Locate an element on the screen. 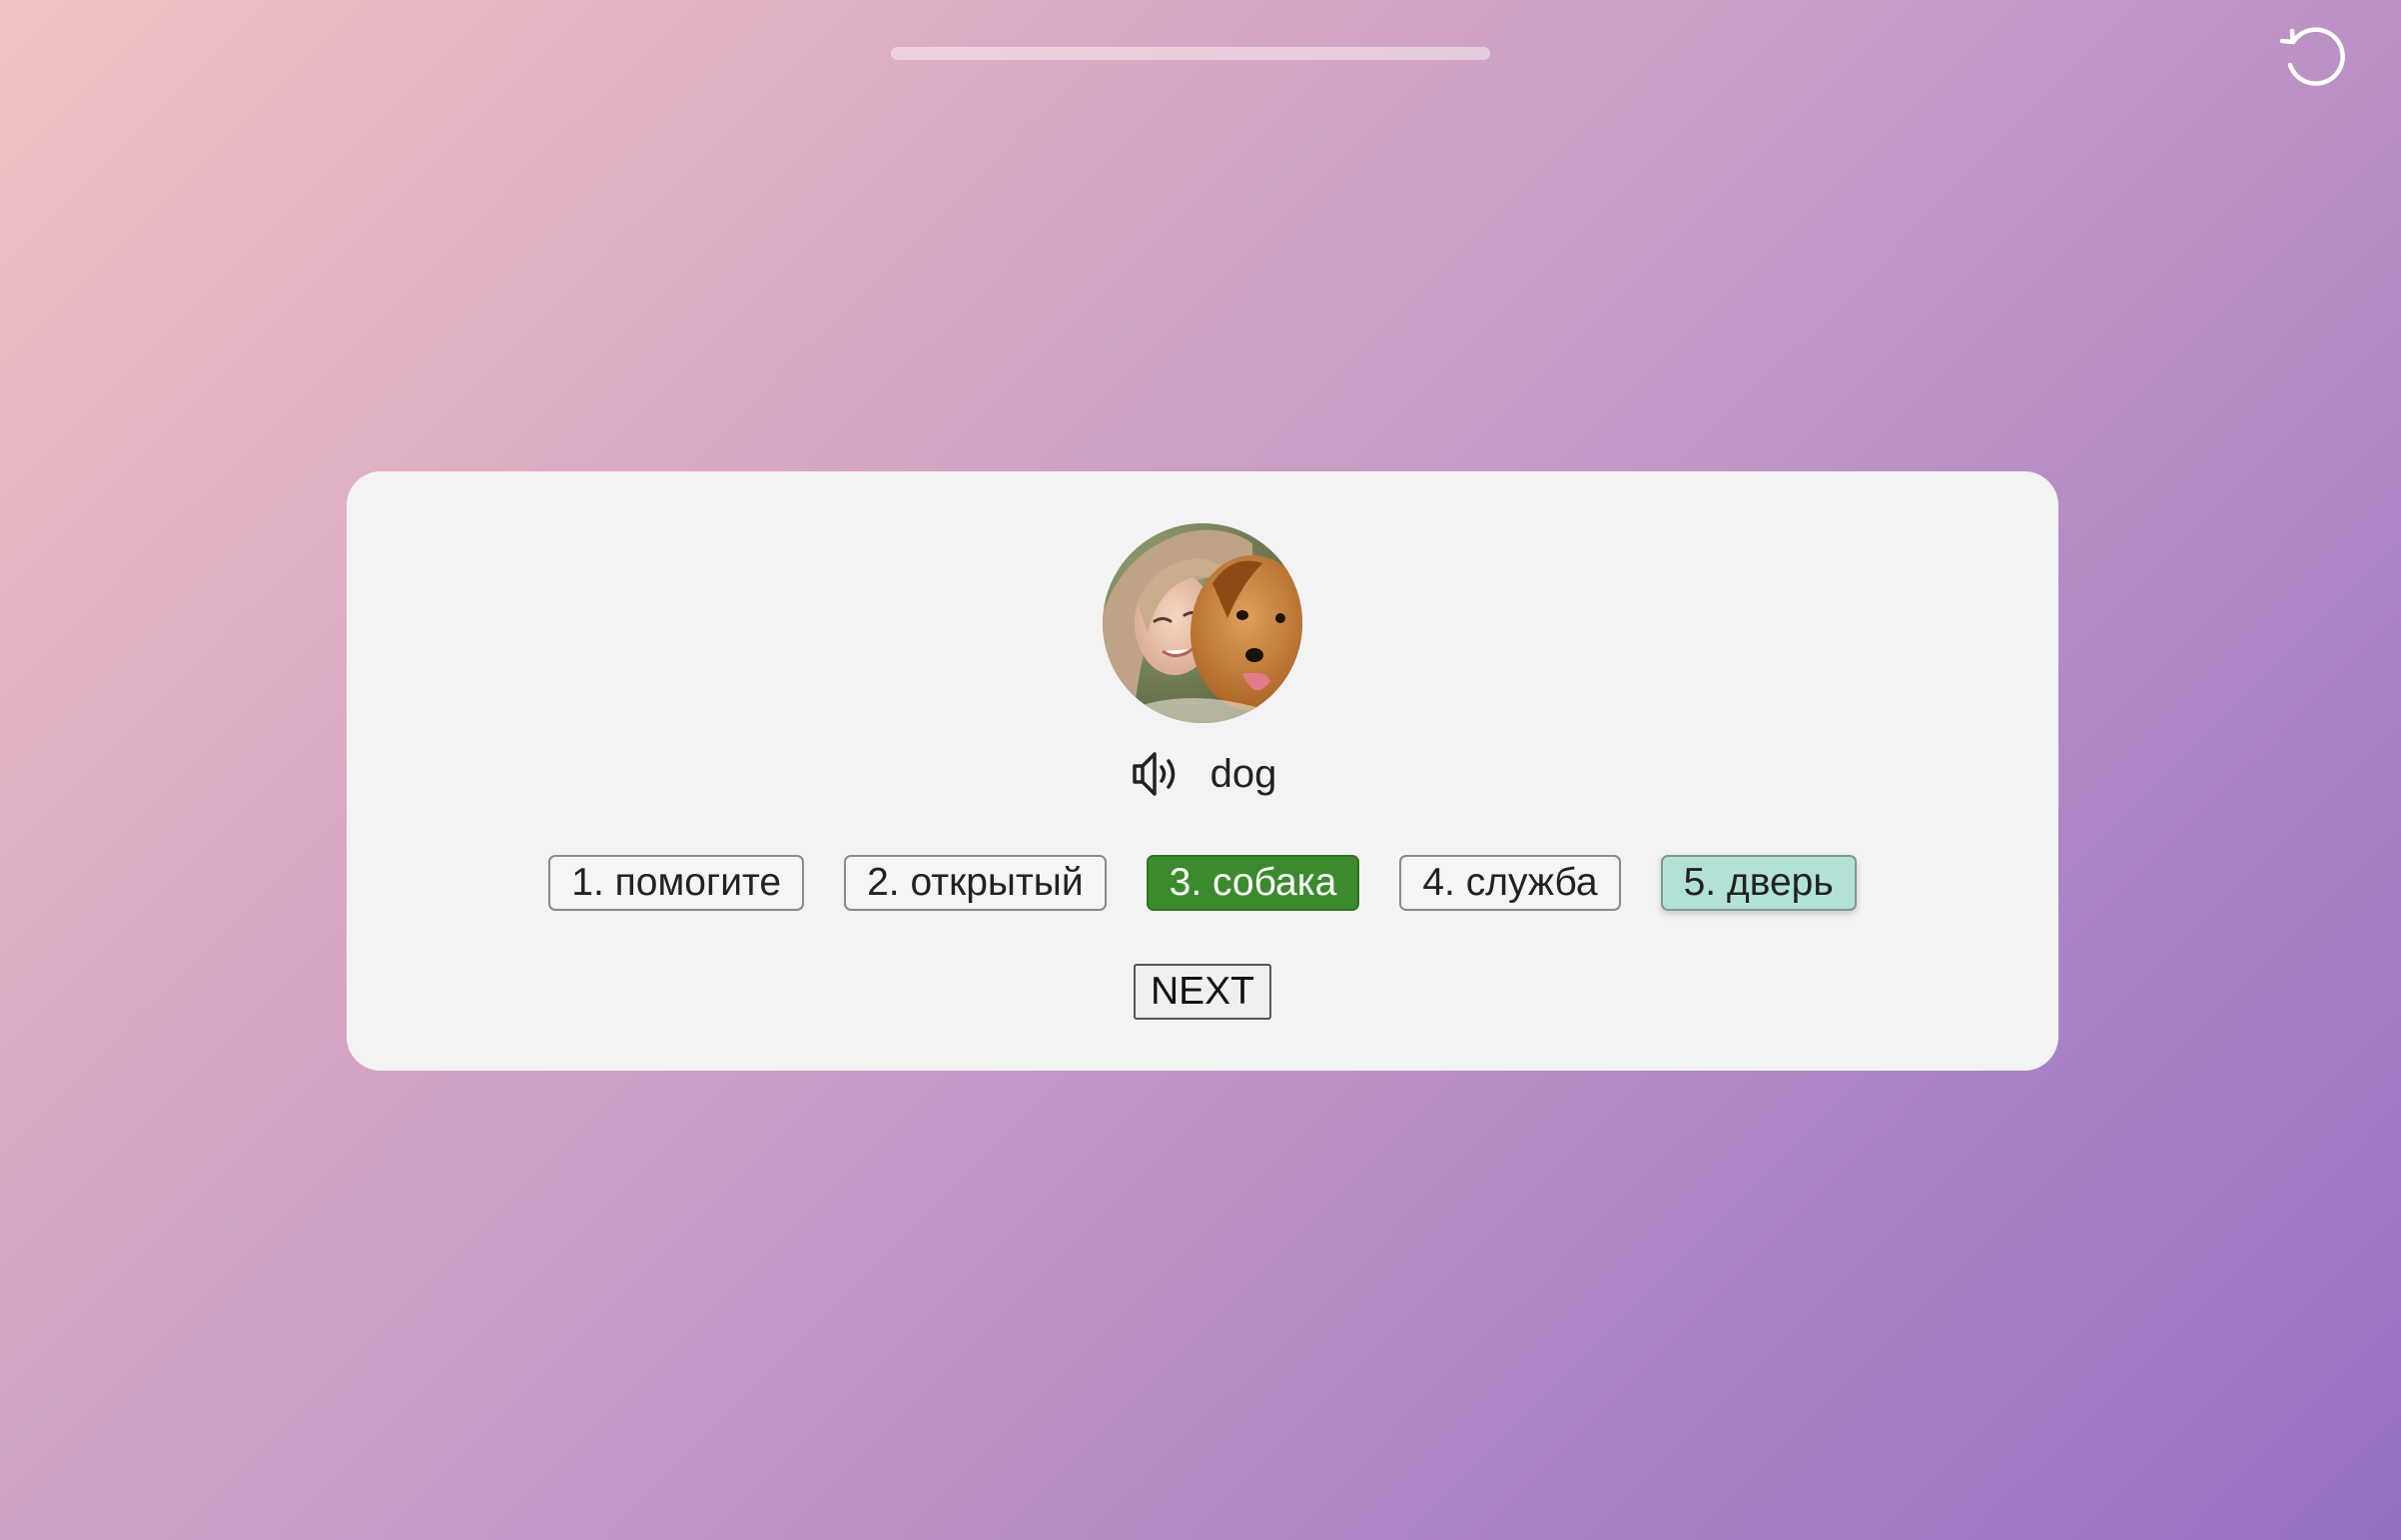 This screenshot has width=2401, height=1540. option-button-4: 4. служба is located at coordinates (1510, 883).